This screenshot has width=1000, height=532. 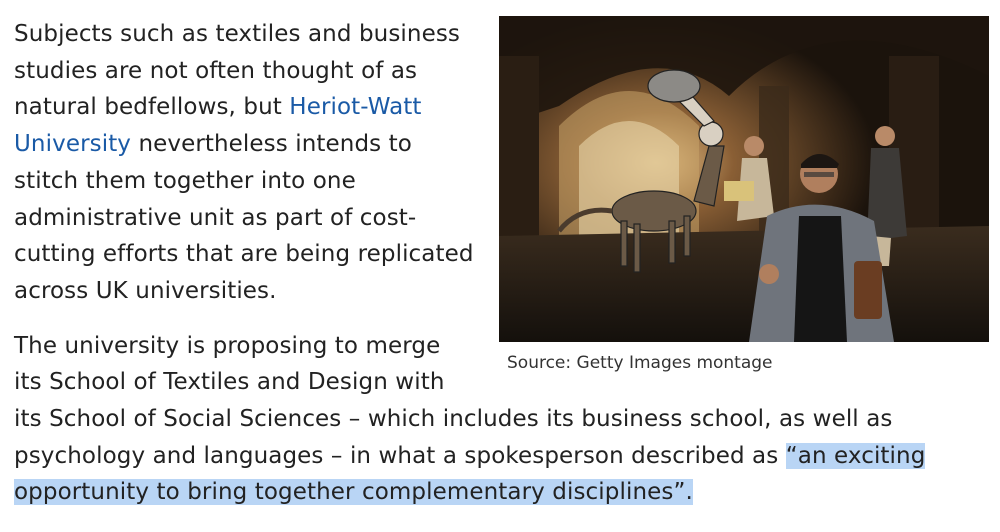 I want to click on image-caption: Source: Getty Images montage, so click(x=640, y=363).